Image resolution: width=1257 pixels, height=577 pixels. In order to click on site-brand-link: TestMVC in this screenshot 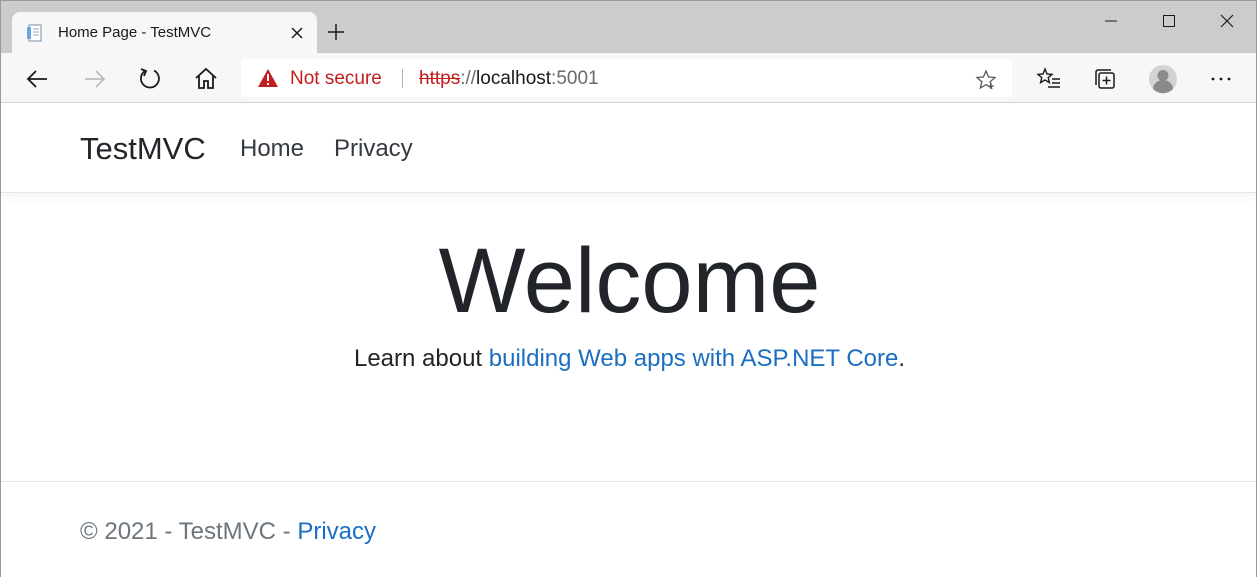, I will do `click(143, 149)`.